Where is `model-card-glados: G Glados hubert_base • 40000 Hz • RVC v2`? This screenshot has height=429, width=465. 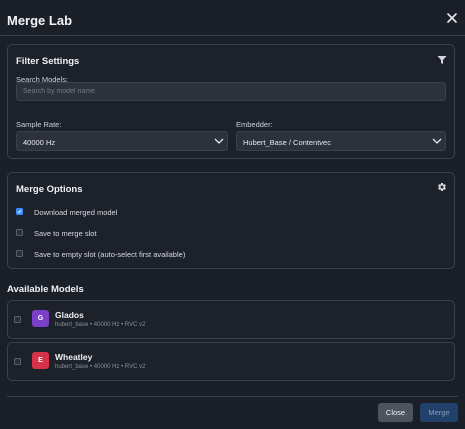 model-card-glados: G Glados hubert_base • 40000 Hz • RVC v2 is located at coordinates (231, 319).